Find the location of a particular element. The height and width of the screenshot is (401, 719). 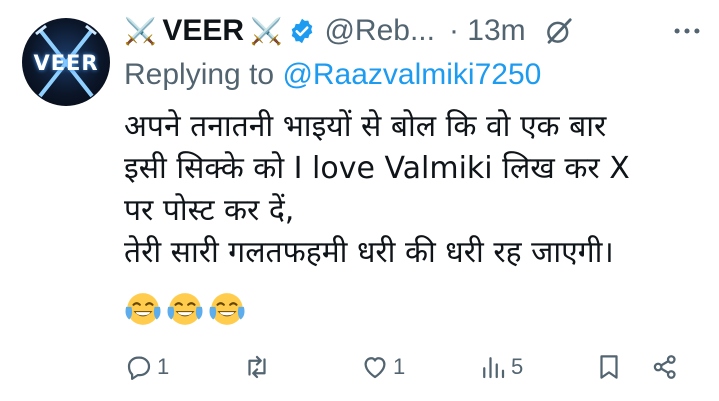

more-icon is located at coordinates (687, 31).